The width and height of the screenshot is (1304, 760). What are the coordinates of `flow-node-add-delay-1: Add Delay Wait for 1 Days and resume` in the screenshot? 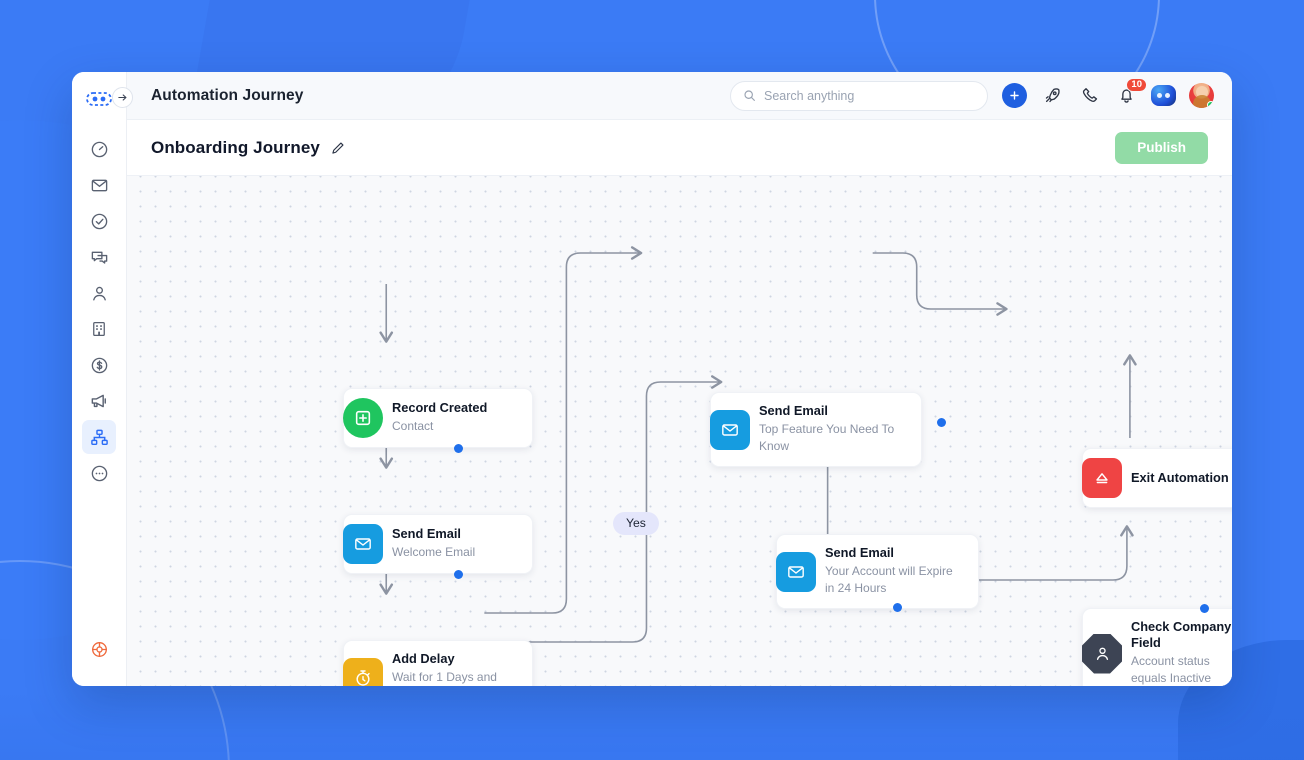 It's located at (438, 663).